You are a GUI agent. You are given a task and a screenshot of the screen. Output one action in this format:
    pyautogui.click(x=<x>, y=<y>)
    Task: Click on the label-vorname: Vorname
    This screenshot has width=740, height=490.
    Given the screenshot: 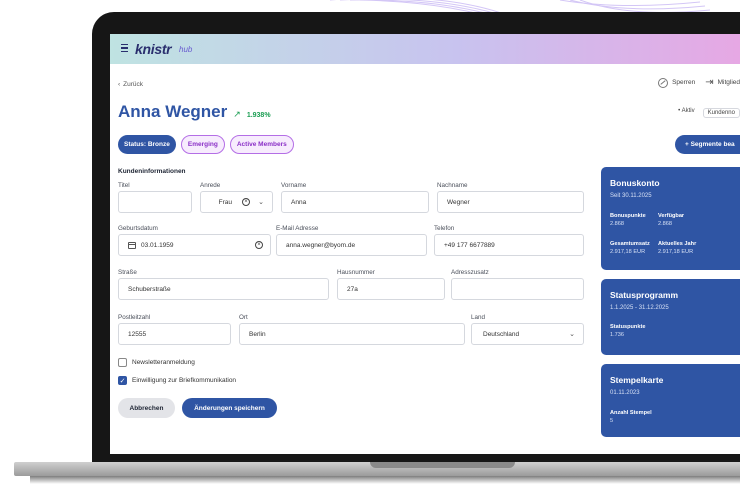 What is the action you would take?
    pyautogui.click(x=294, y=185)
    